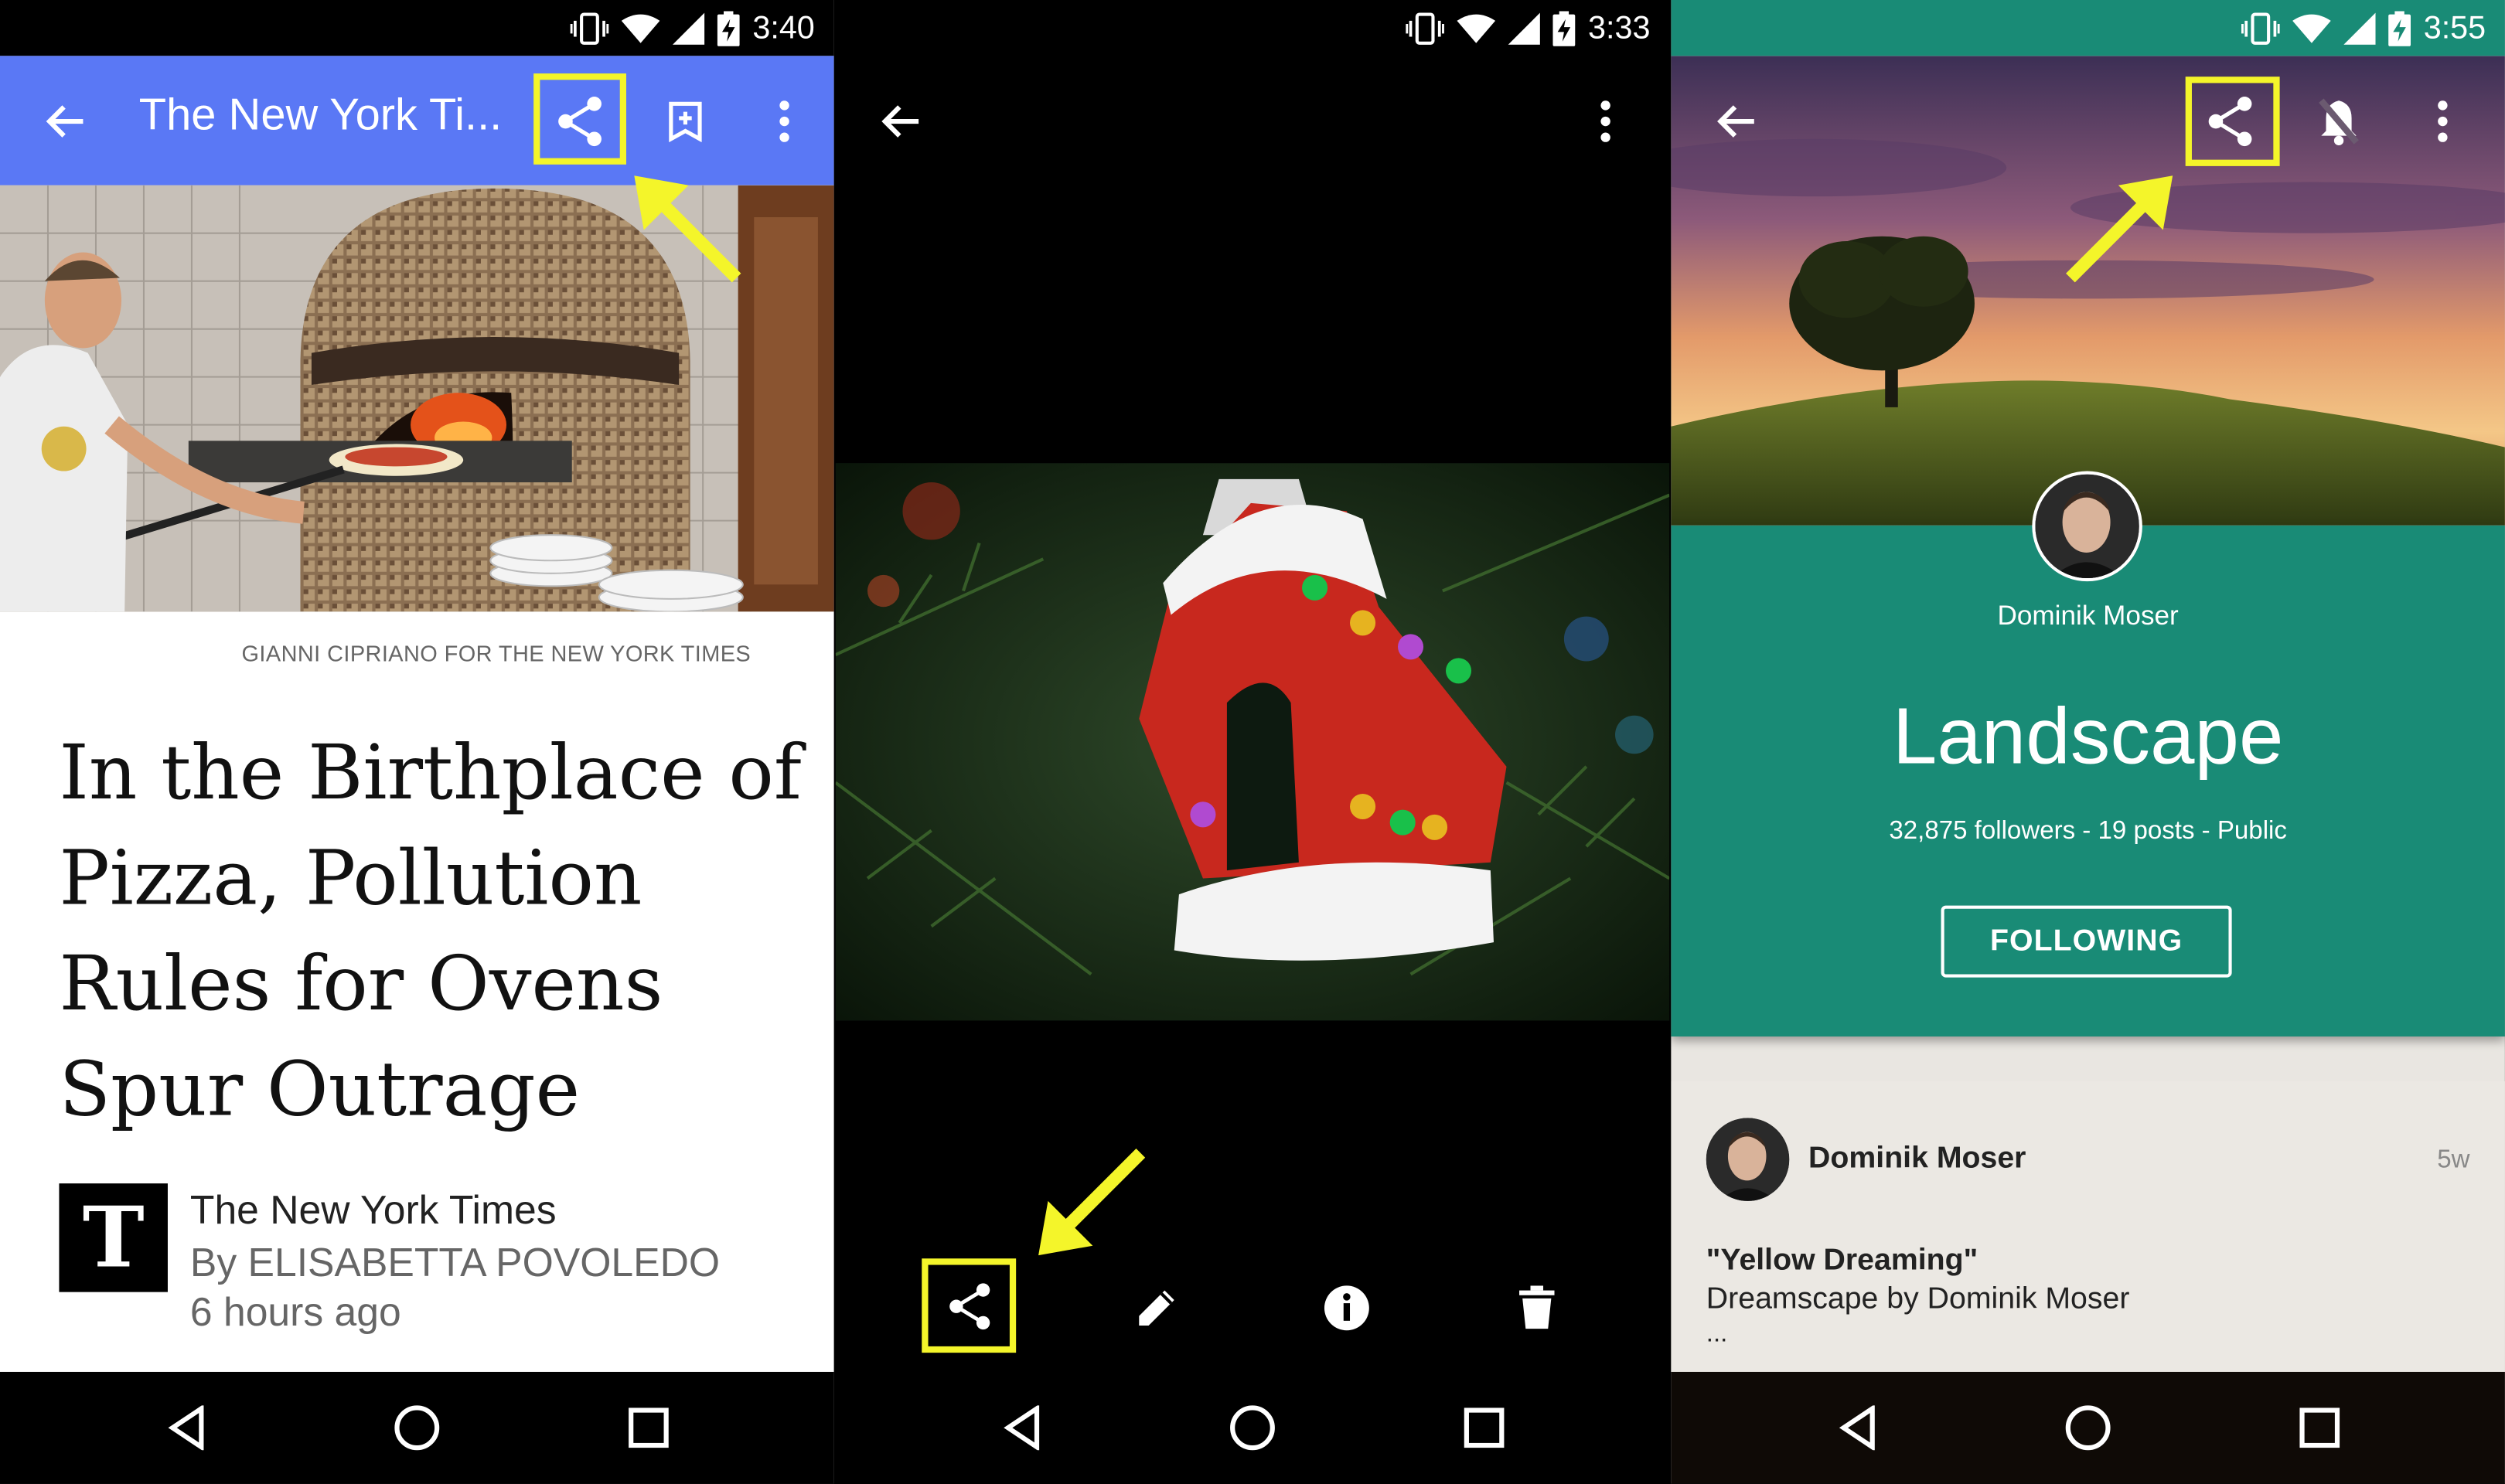 This screenshot has height=1484, width=2505. I want to click on status-time: 3:40, so click(783, 28).